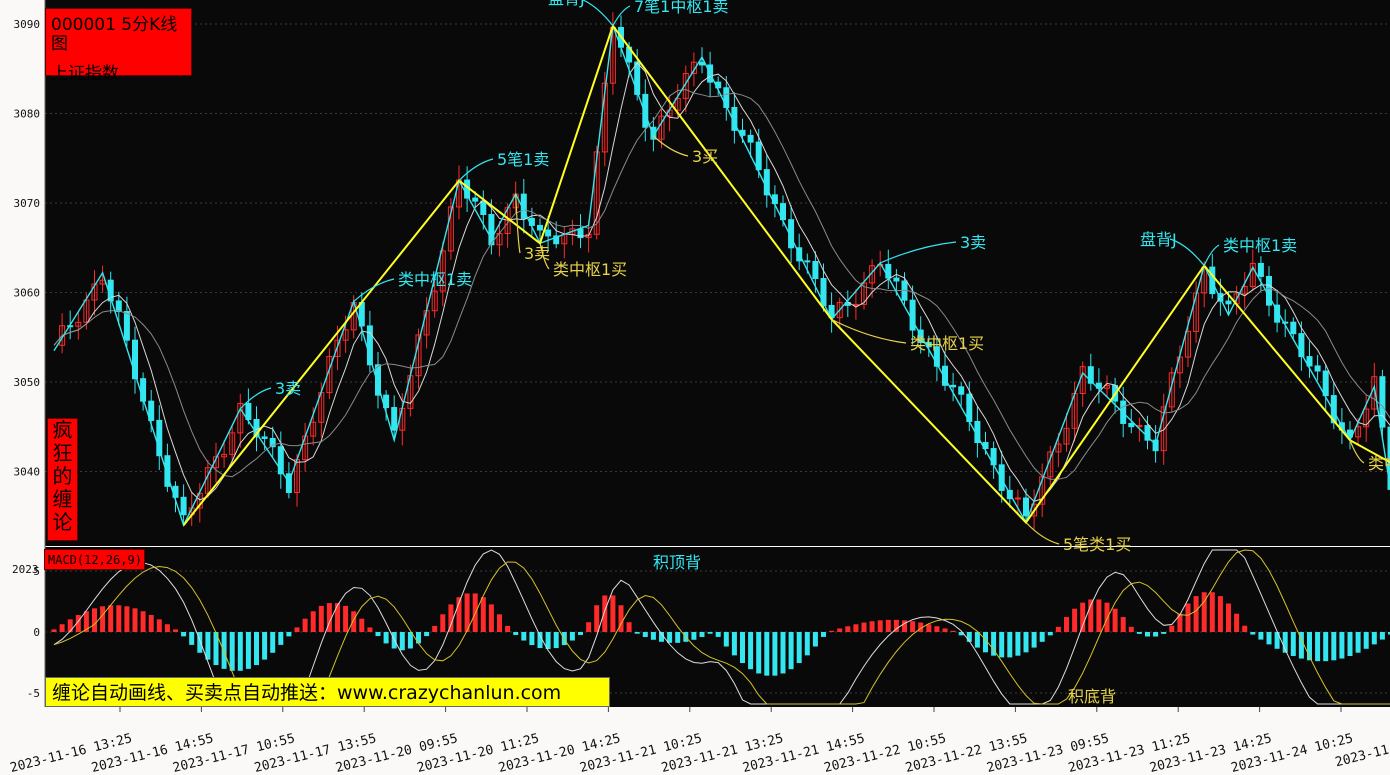 The width and height of the screenshot is (1390, 775). I want to click on brand-vertical-label: 疯 狂 的 缠 论, so click(62, 479).